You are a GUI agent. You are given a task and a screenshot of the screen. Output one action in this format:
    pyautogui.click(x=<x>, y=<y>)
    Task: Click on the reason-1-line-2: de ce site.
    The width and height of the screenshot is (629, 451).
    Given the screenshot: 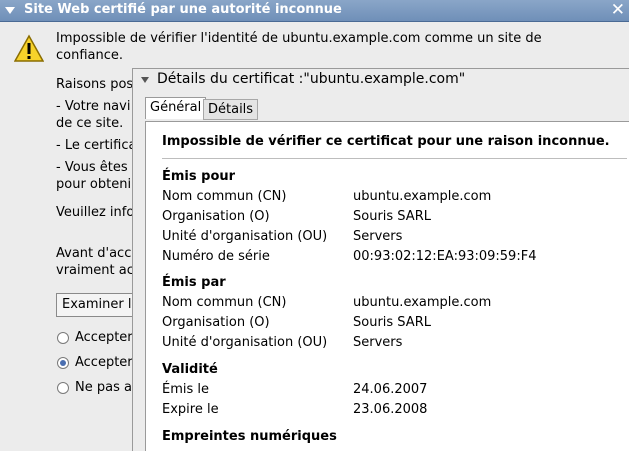 What is the action you would take?
    pyautogui.click(x=90, y=123)
    